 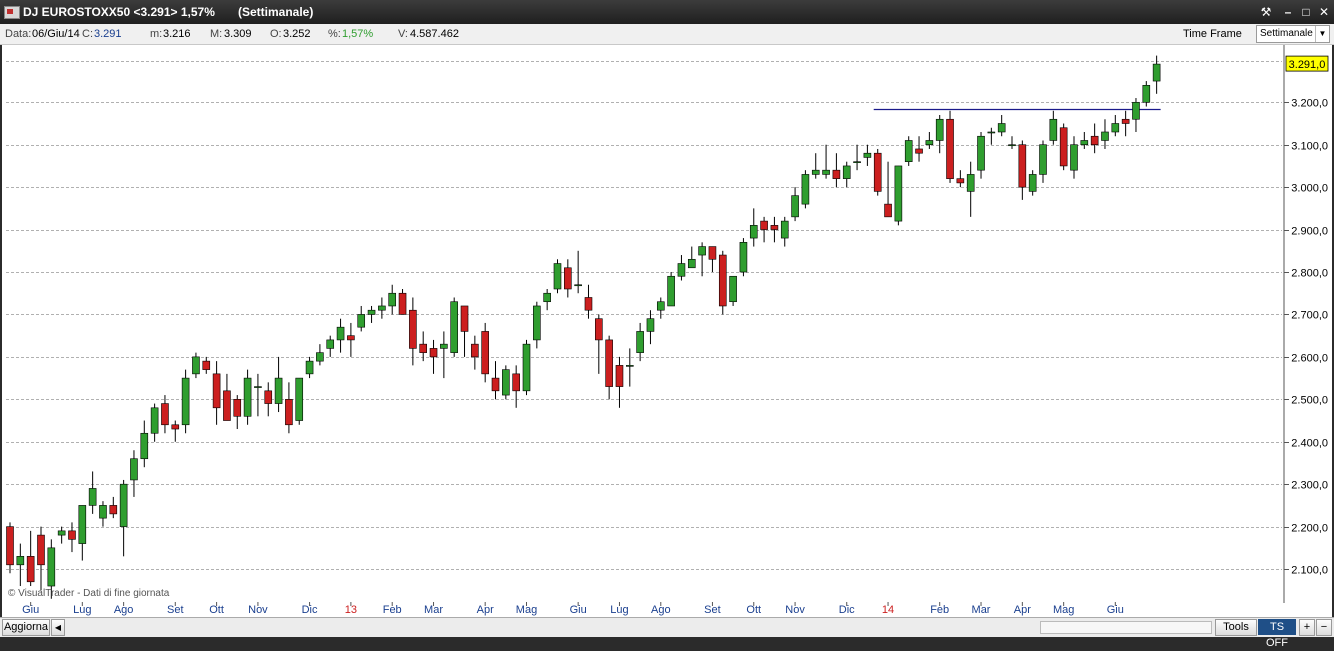 What do you see at coordinates (216, 34) in the screenshot?
I see `max-label: M:` at bounding box center [216, 34].